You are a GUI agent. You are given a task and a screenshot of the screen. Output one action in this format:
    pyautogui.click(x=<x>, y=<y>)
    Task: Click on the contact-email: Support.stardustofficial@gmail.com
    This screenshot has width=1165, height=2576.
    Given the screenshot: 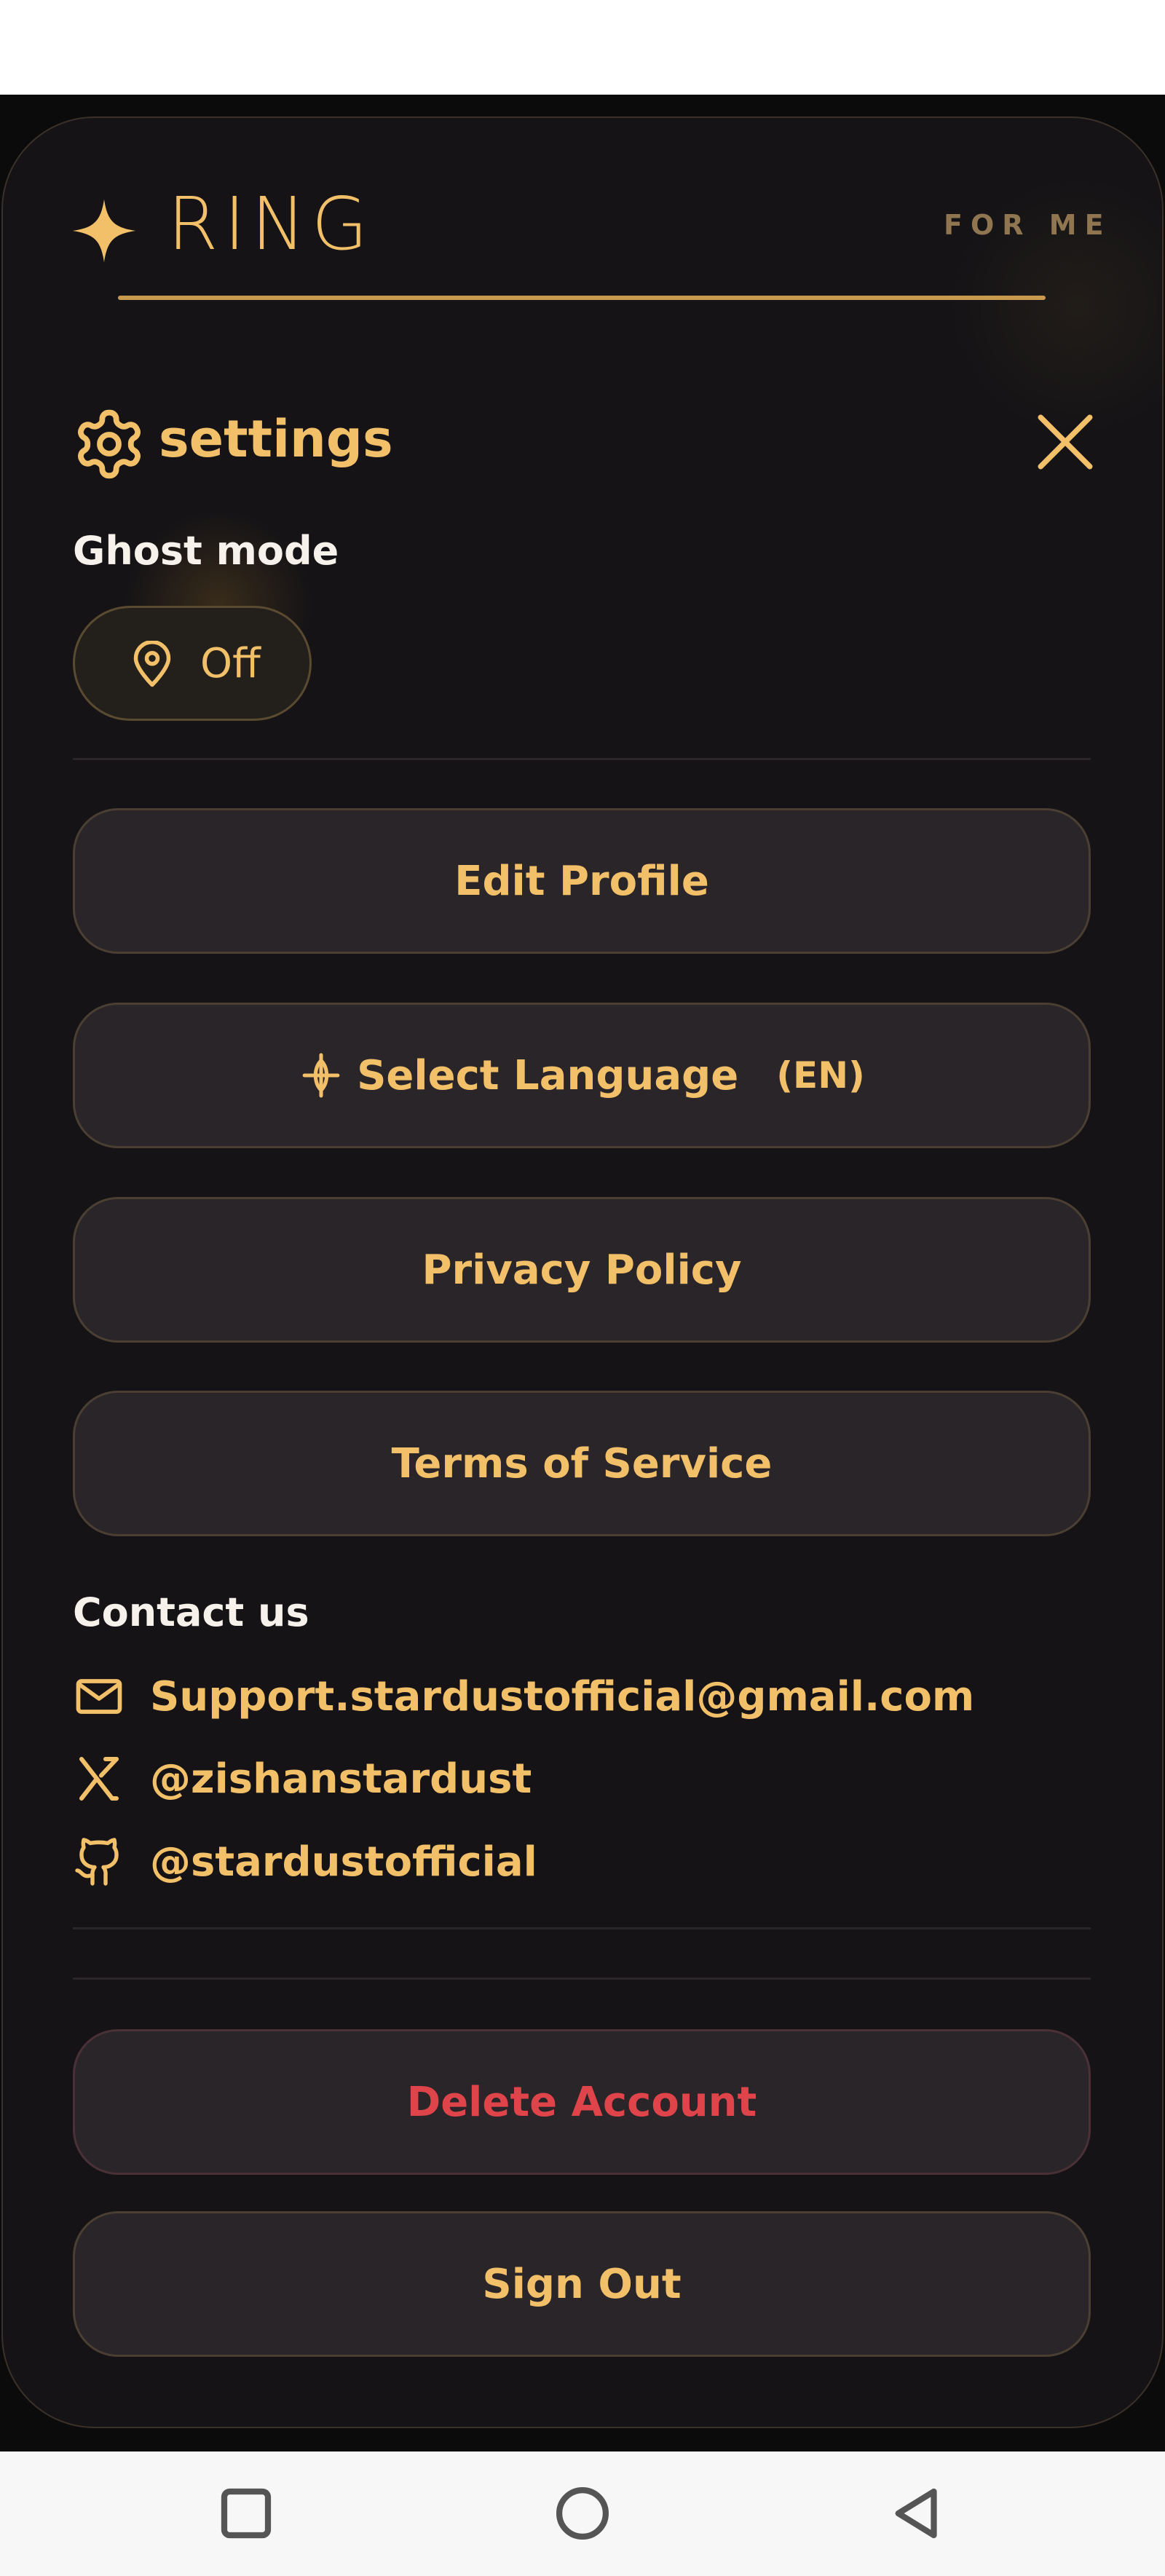 What is the action you would take?
    pyautogui.click(x=523, y=1697)
    